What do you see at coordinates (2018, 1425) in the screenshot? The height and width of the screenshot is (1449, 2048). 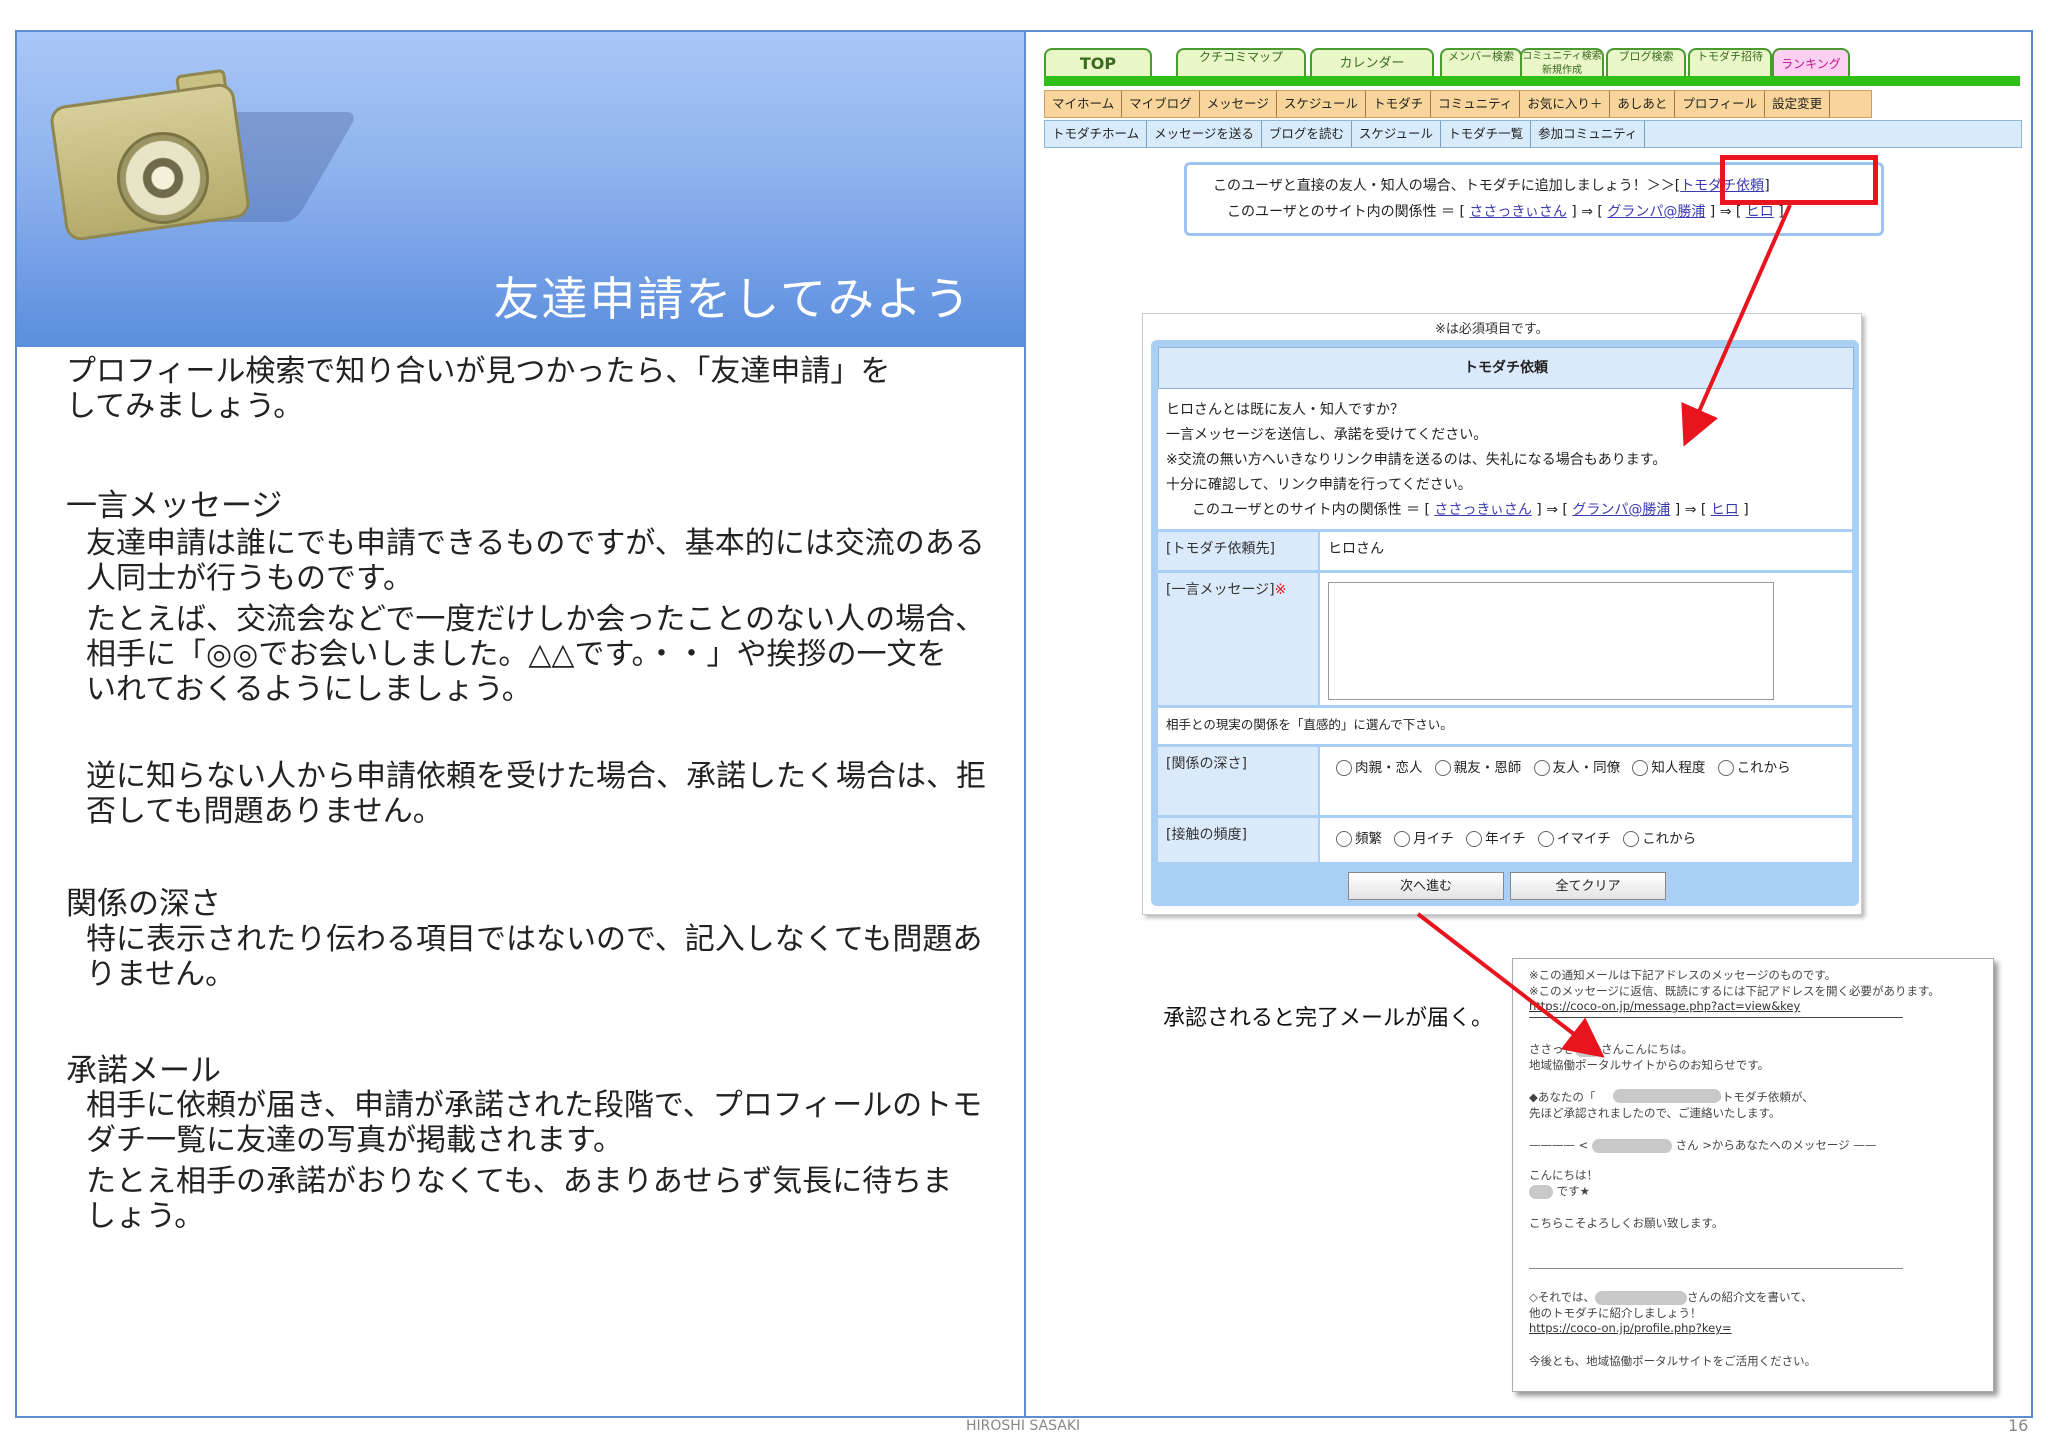 I see `page-number: 16` at bounding box center [2018, 1425].